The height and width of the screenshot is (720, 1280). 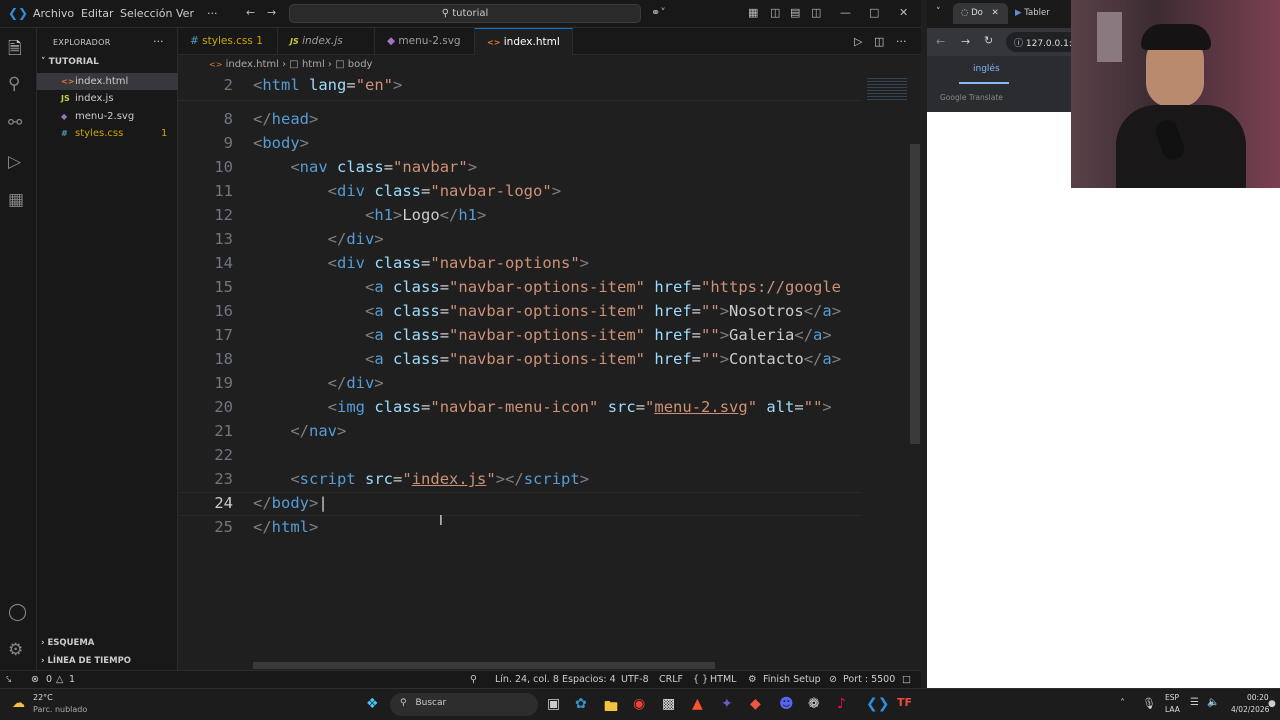 I want to click on translate-language-tab: inglés, so click(x=986, y=69).